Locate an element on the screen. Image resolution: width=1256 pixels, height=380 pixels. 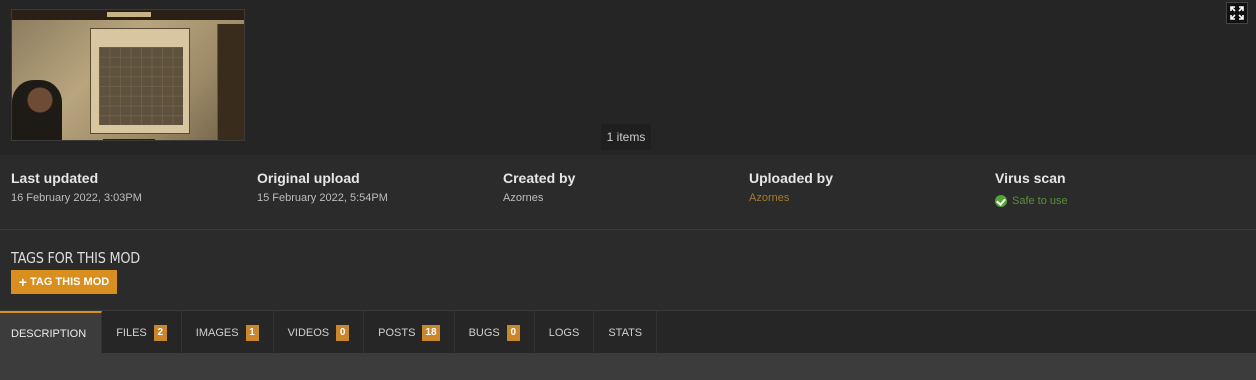
uploader-link: Azornes is located at coordinates (791, 198).